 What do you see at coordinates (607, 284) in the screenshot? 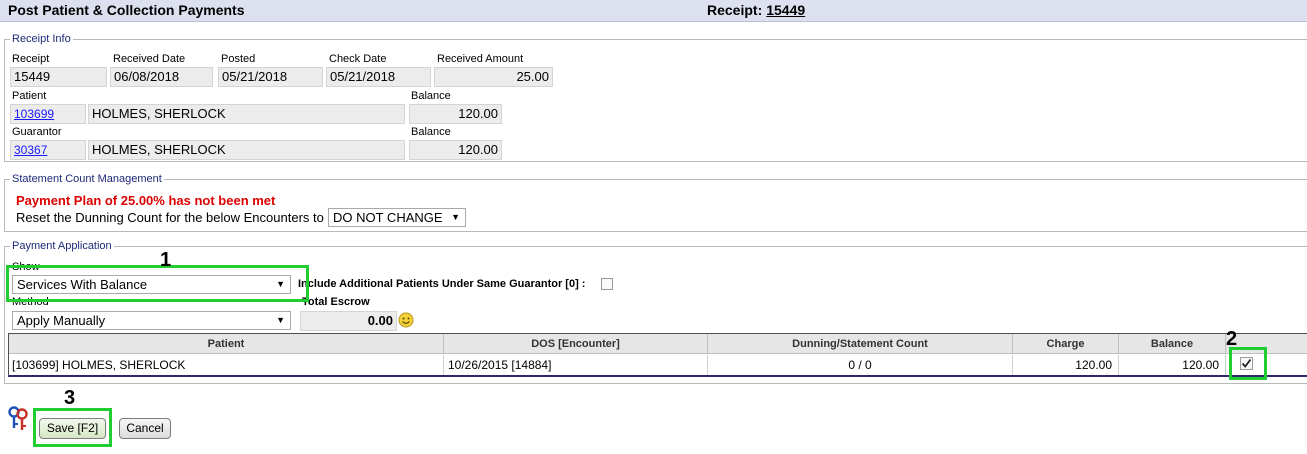
I see `include-patients-checkbox` at bounding box center [607, 284].